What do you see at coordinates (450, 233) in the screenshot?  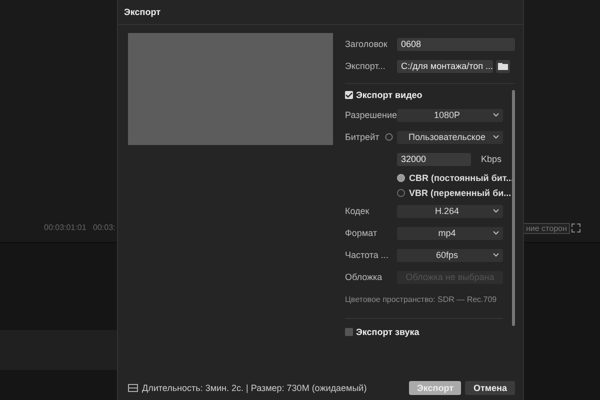 I see `dropdown: mp4` at bounding box center [450, 233].